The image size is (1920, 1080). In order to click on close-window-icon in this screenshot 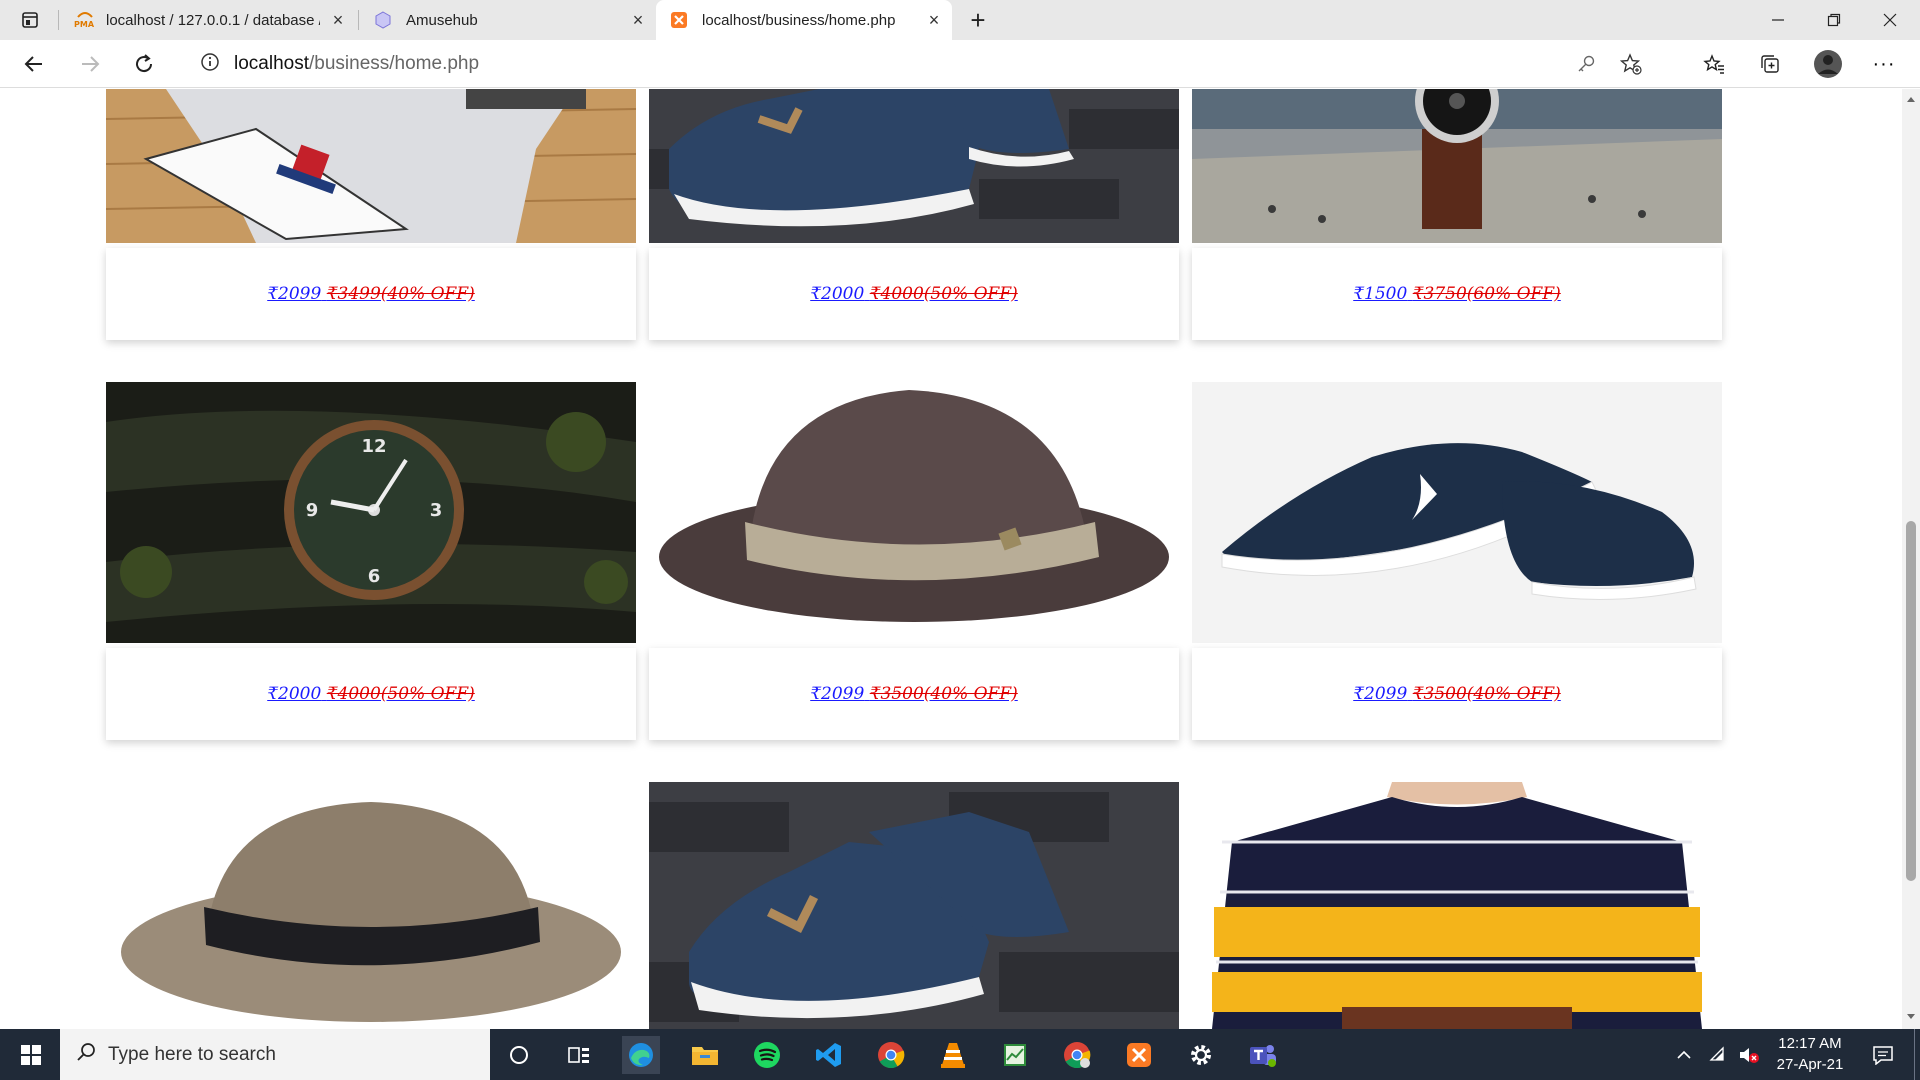, I will do `click(1890, 20)`.